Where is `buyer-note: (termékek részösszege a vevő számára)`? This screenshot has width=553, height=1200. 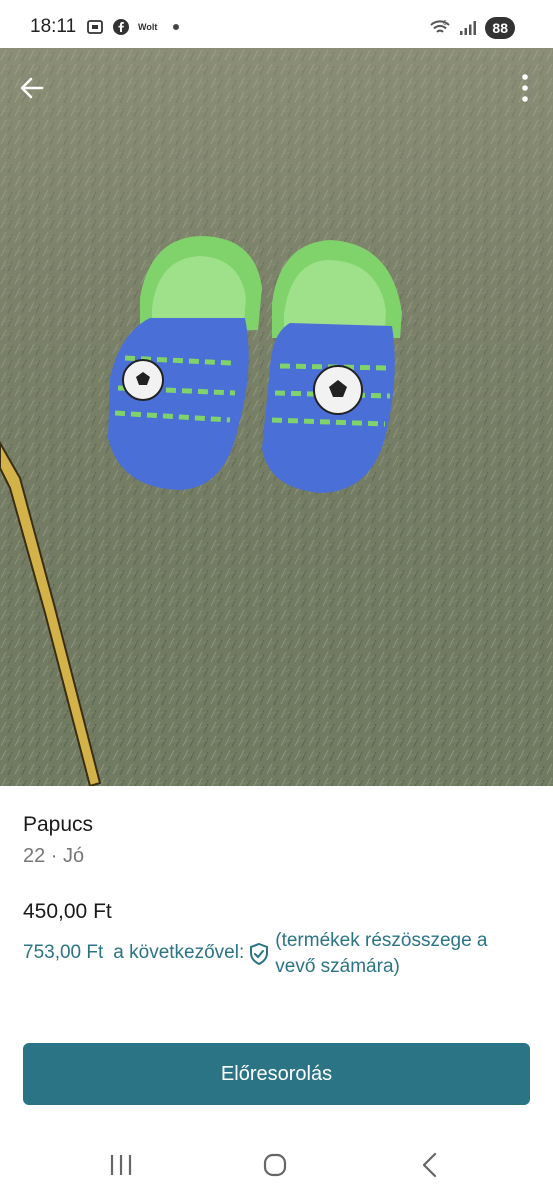
buyer-note: (termékek részösszege a vevő számára) is located at coordinates (381, 953).